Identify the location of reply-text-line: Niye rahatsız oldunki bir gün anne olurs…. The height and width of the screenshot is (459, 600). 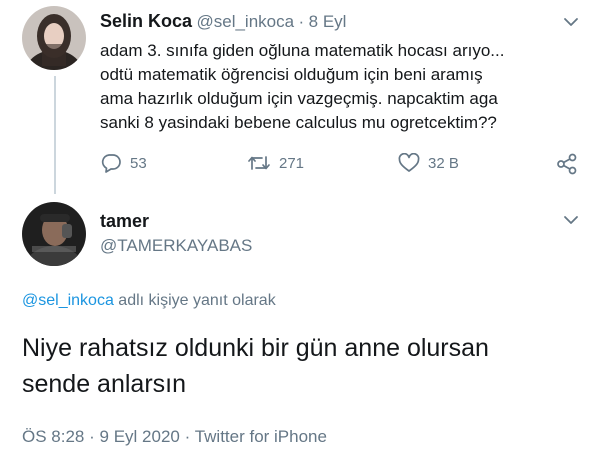
(255, 348).